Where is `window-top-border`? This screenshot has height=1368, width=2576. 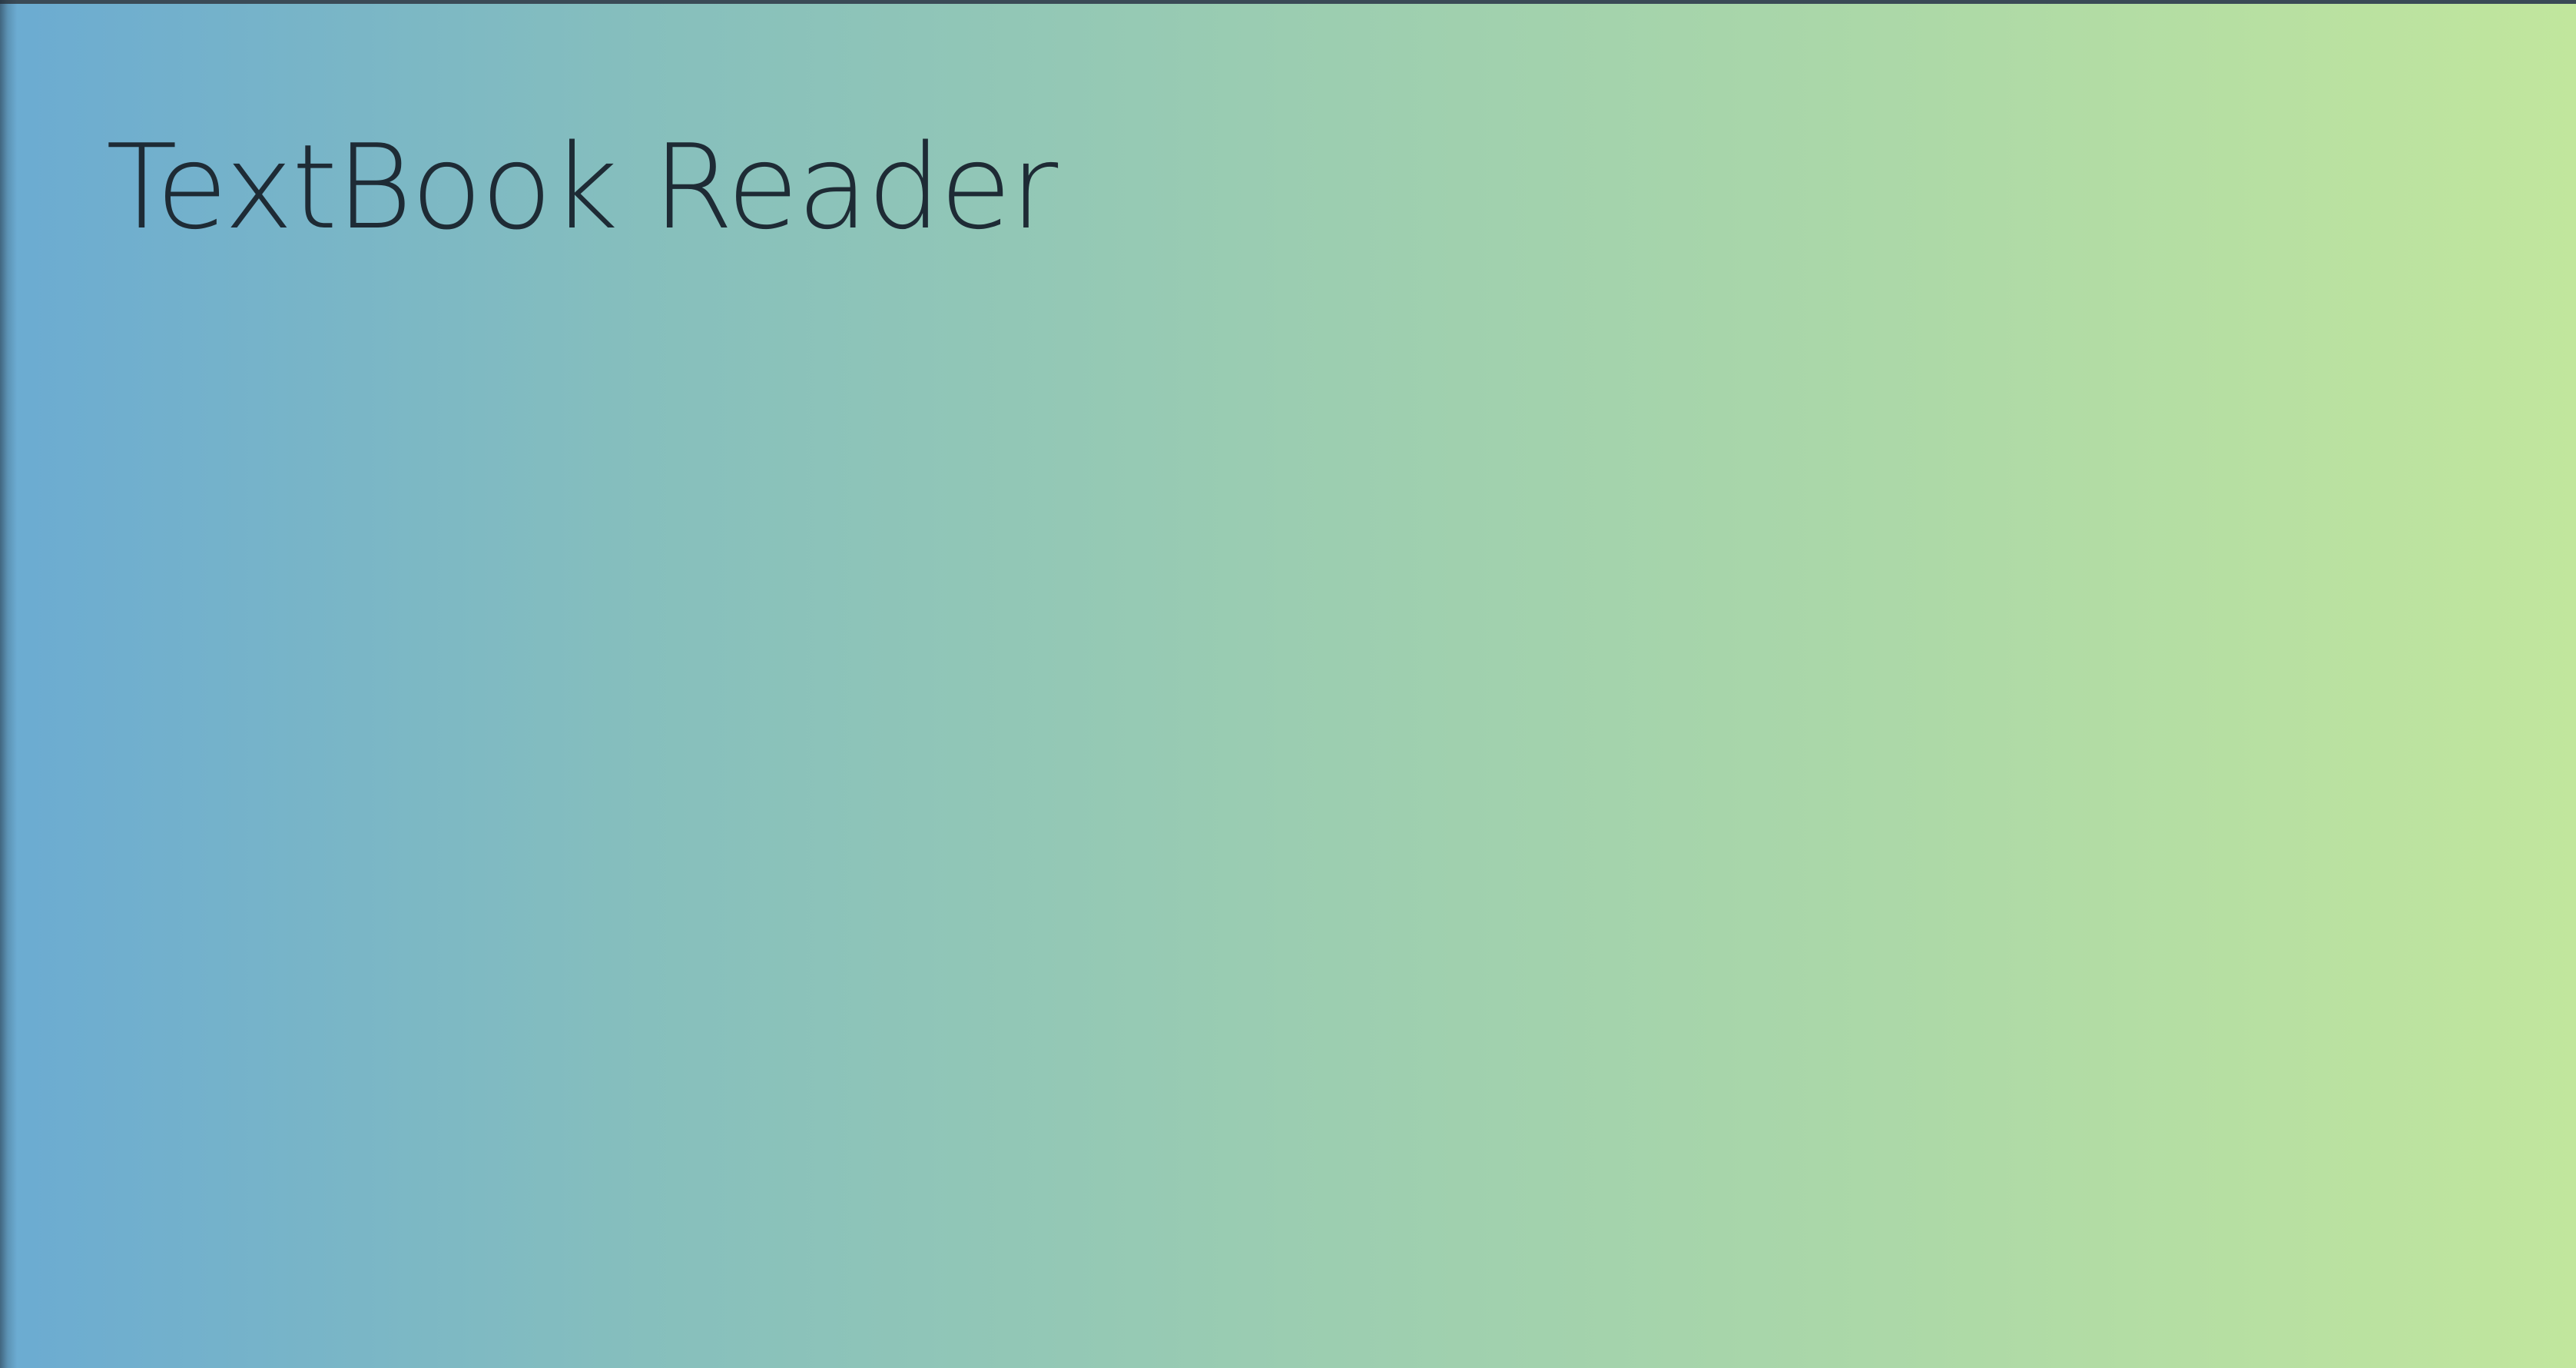 window-top-border is located at coordinates (1288, 2).